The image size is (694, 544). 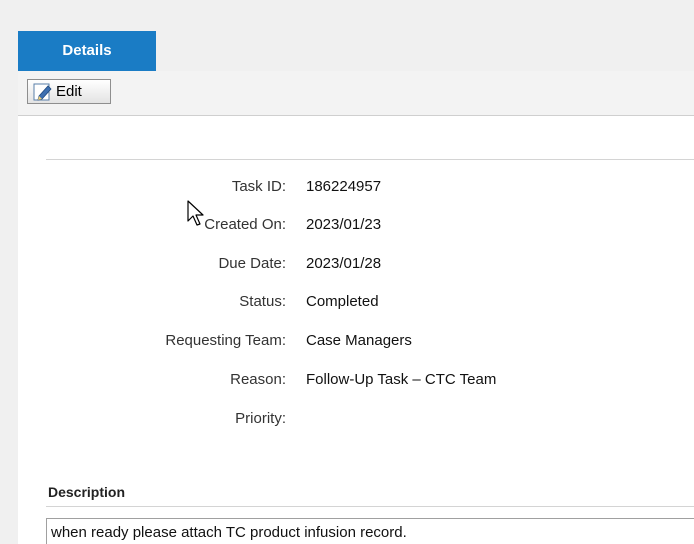 What do you see at coordinates (43, 92) in the screenshot?
I see `pencil-edit-icon` at bounding box center [43, 92].